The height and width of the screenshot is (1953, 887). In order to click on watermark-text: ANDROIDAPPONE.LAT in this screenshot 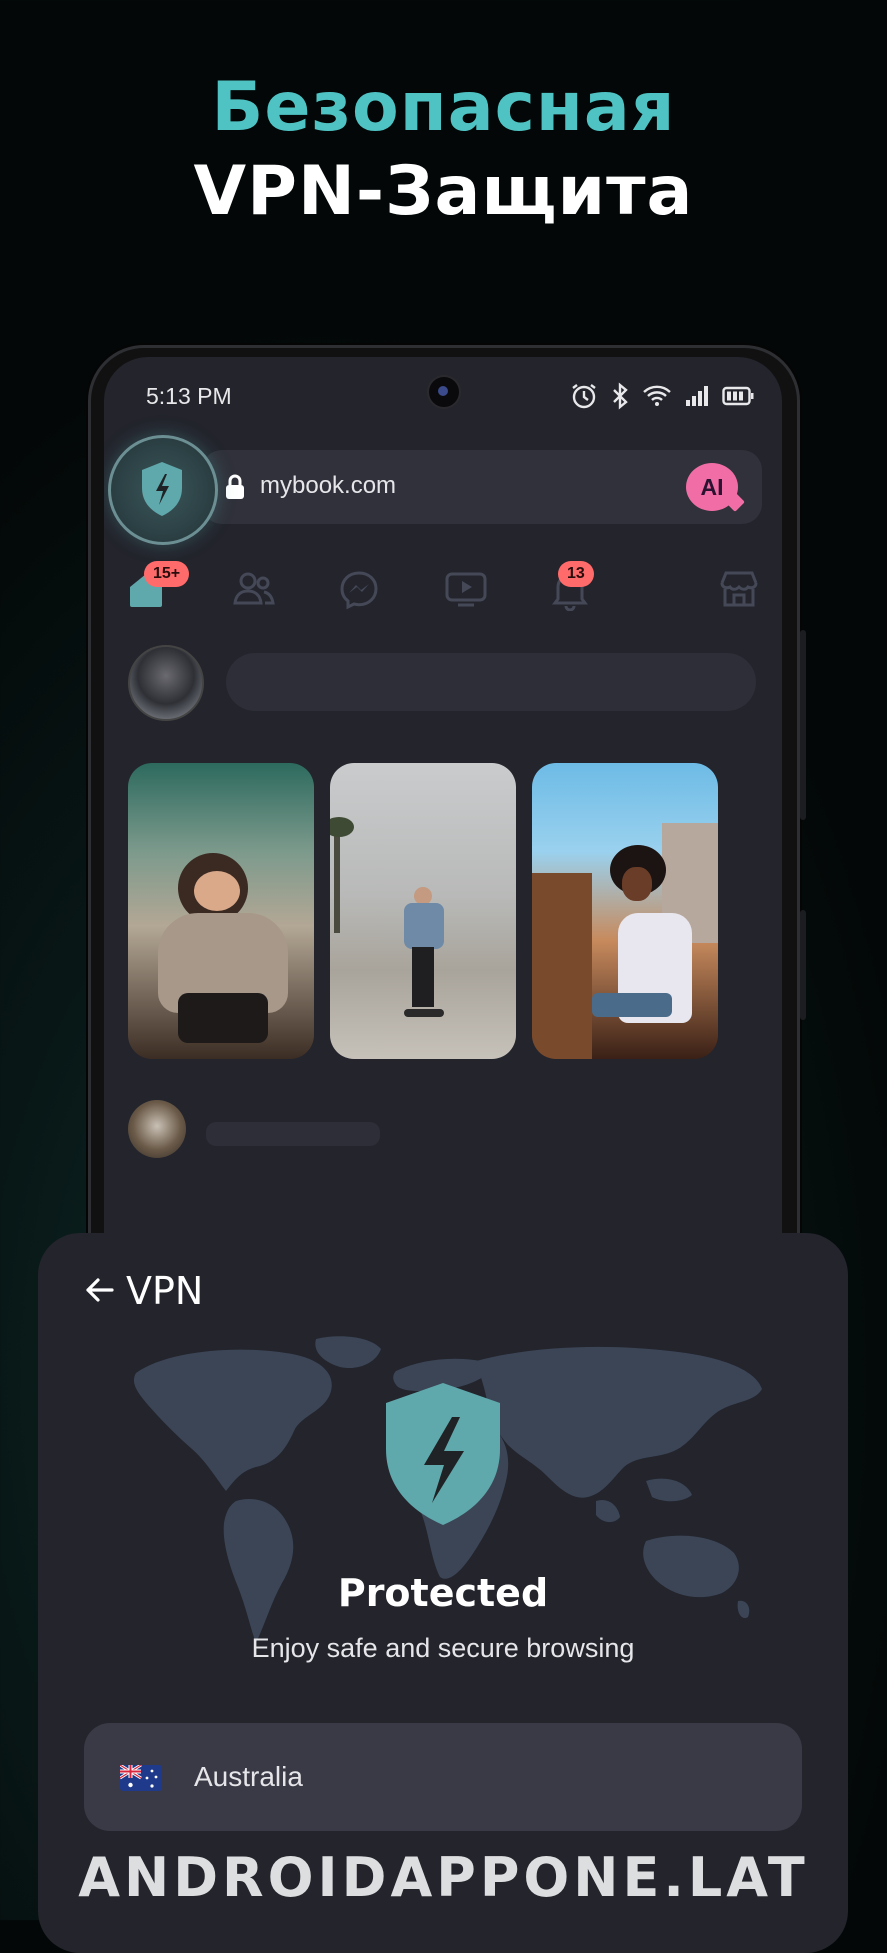, I will do `click(443, 1877)`.